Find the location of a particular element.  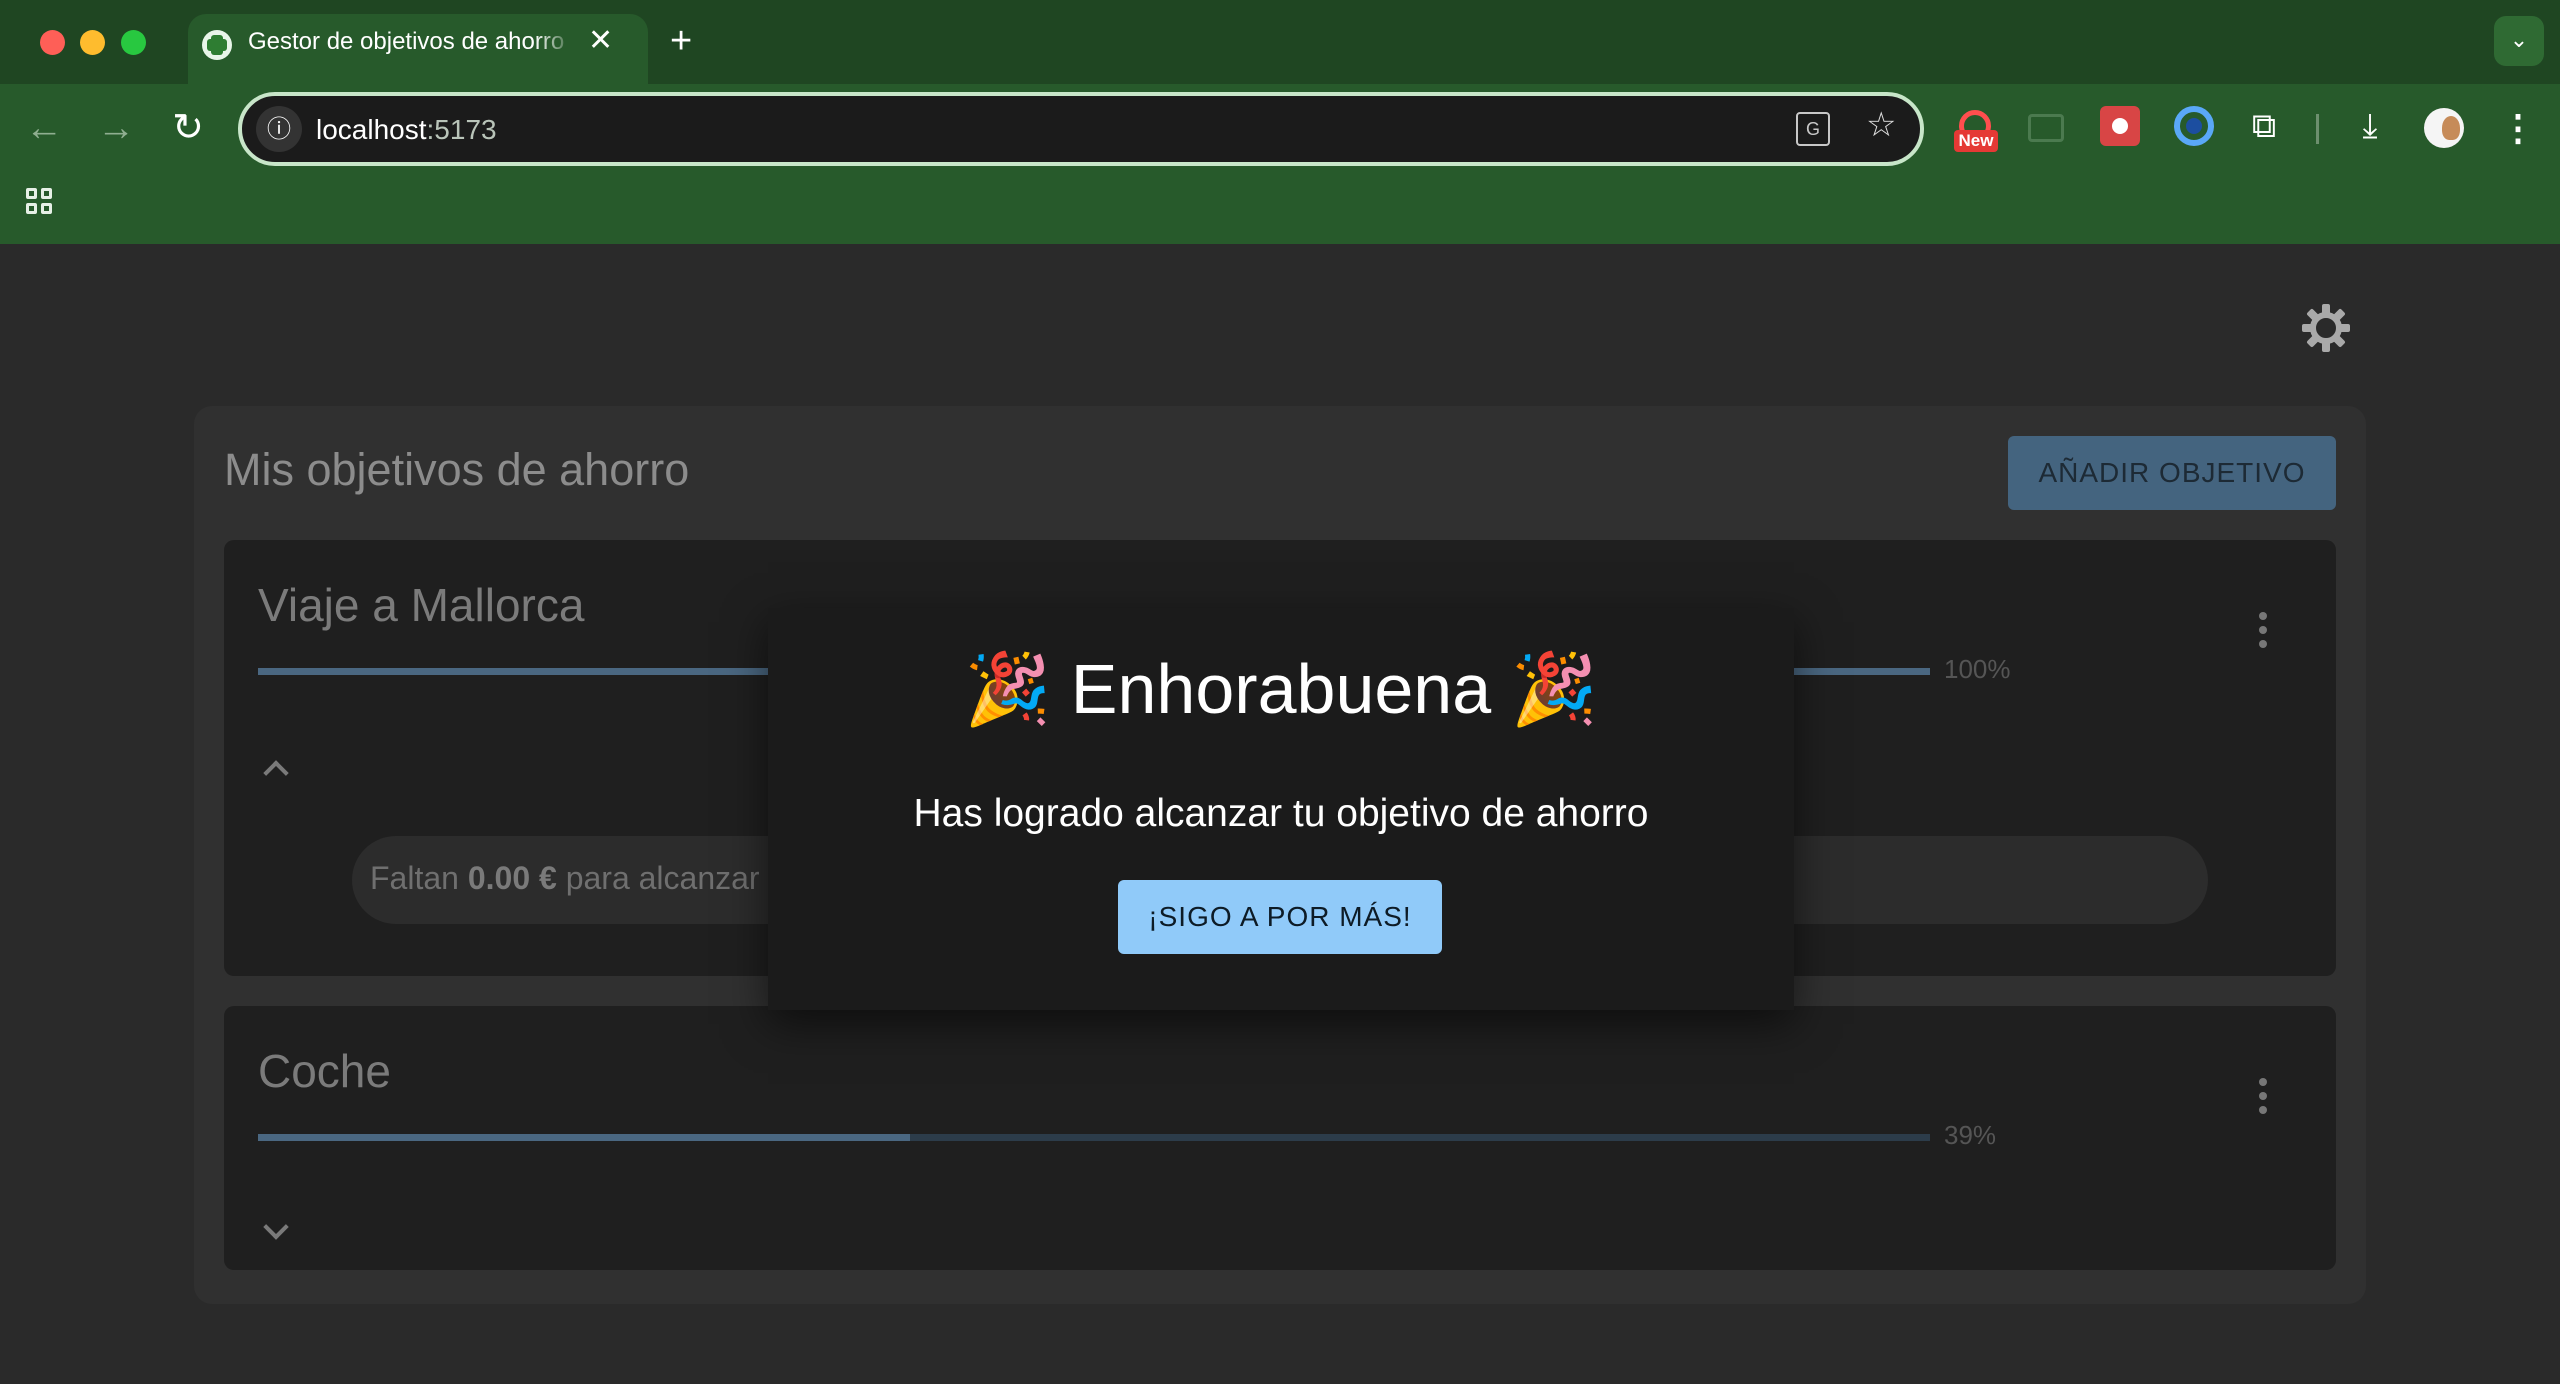

goal-progress-label: 39% is located at coordinates (1970, 1135).